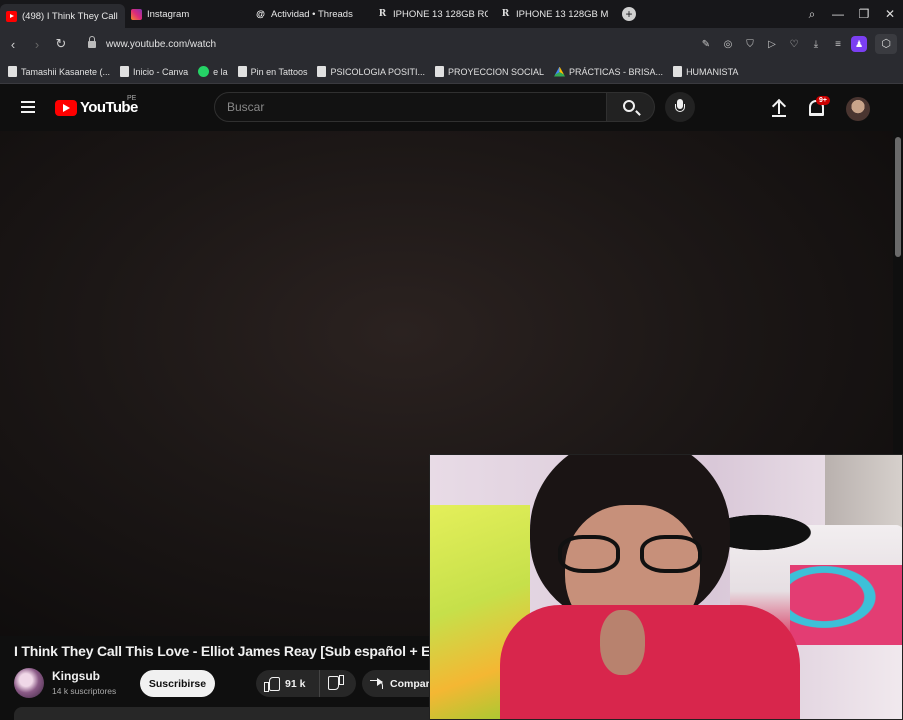 Image resolution: width=903 pixels, height=720 pixels. I want to click on extensions-icon: ⬡, so click(886, 44).